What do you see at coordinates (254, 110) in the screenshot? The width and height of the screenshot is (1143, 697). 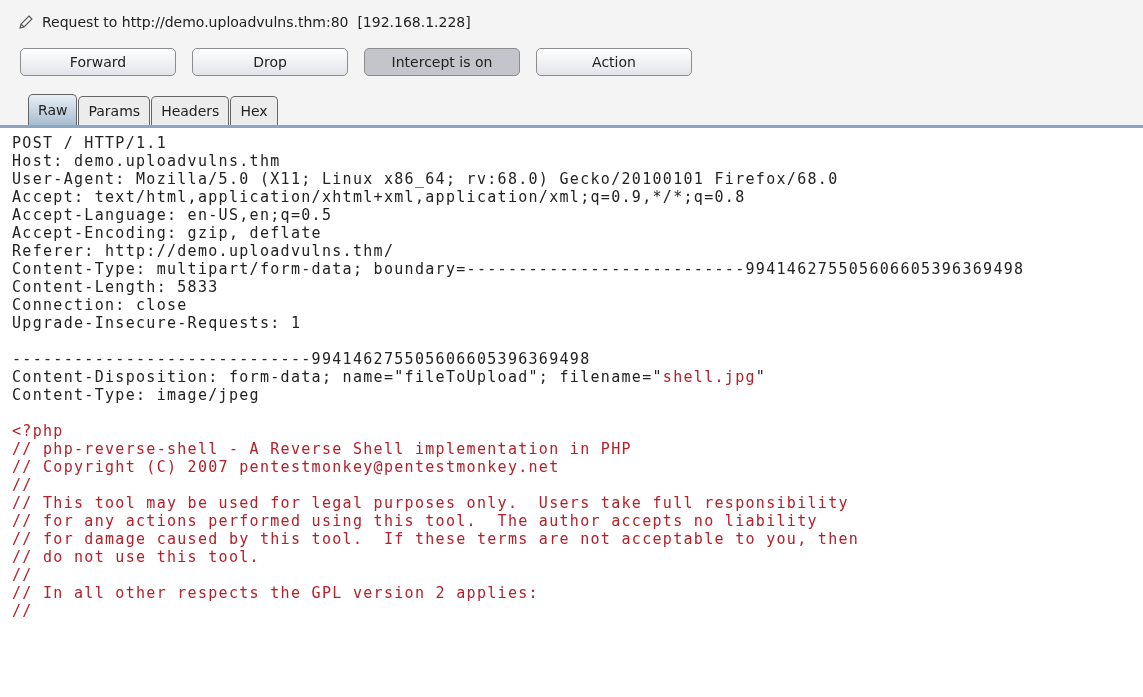 I see `tab: Hex` at bounding box center [254, 110].